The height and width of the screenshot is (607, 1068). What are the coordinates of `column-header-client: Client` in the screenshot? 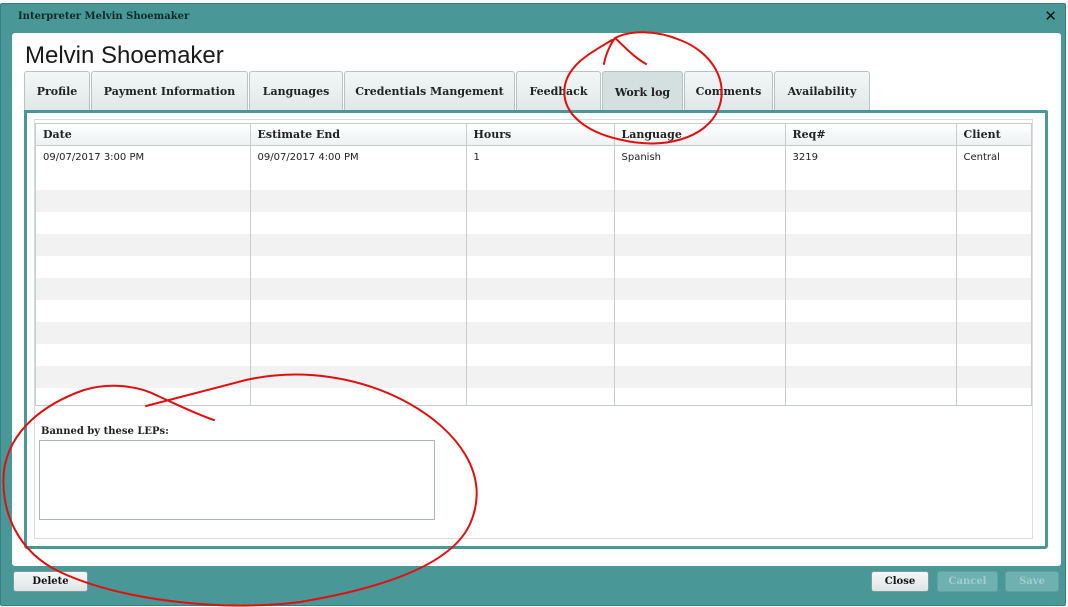 It's located at (993, 135).